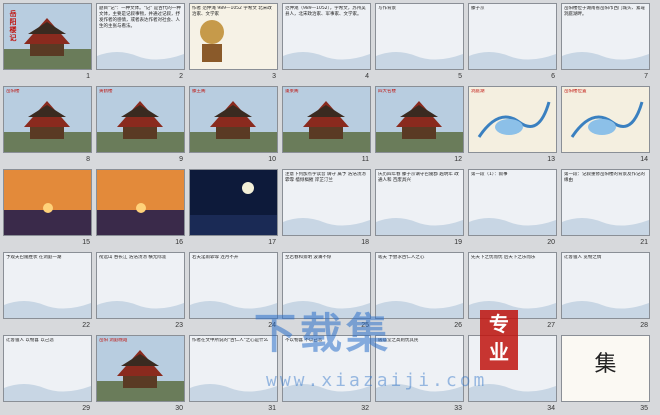 This screenshot has height=415, width=660. Describe the element at coordinates (47, 207) in the screenshot. I see `slide-thumbnail: 15` at that location.